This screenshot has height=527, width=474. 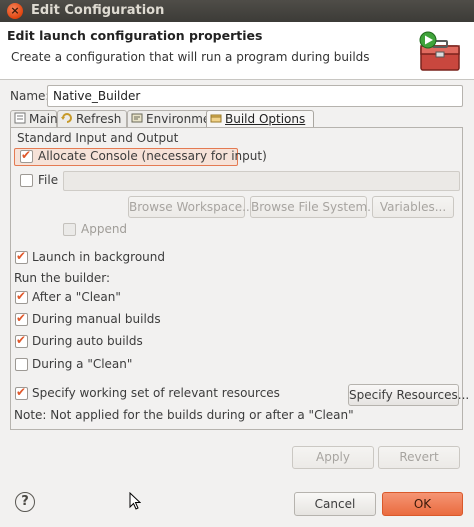 I want to click on header-title: Edit launch configuration properties, so click(x=135, y=35).